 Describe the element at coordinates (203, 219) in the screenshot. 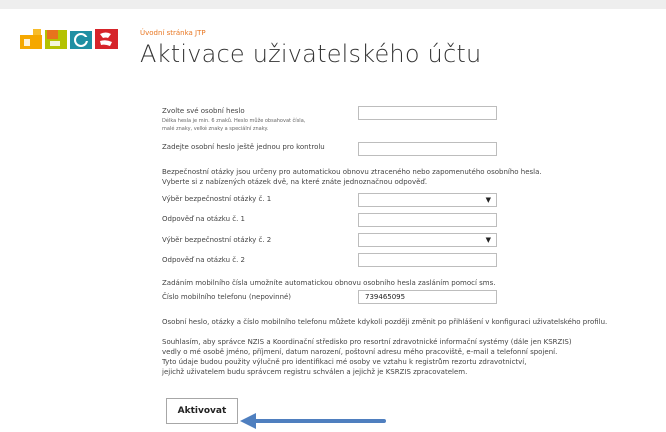

I see `answer1-label: Odpověď na otázku č. 1` at that location.